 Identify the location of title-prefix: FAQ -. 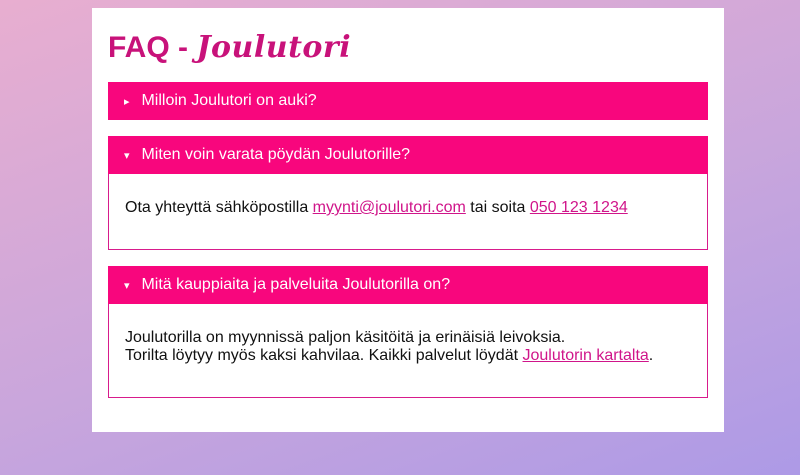
(152, 47).